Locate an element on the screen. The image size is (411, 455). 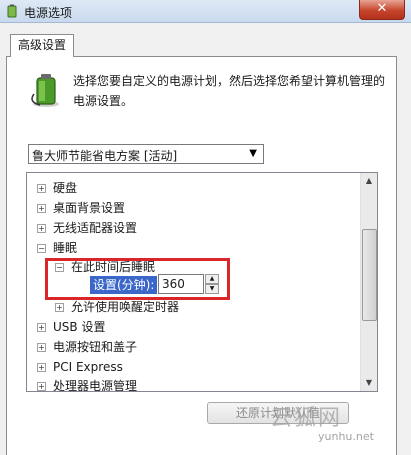
tab-advanced-settings: 高级设置 is located at coordinates (42, 45).